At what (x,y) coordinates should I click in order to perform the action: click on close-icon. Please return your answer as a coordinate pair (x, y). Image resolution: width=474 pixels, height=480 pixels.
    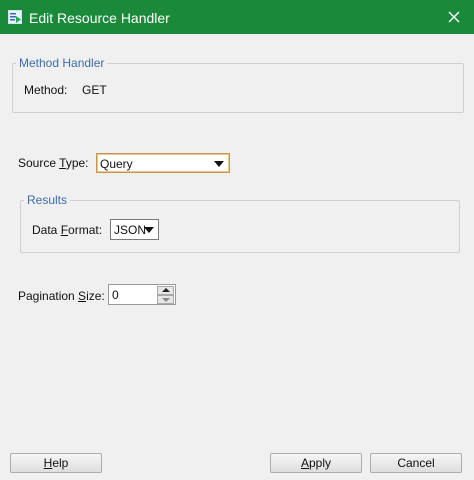
    Looking at the image, I should click on (454, 17).